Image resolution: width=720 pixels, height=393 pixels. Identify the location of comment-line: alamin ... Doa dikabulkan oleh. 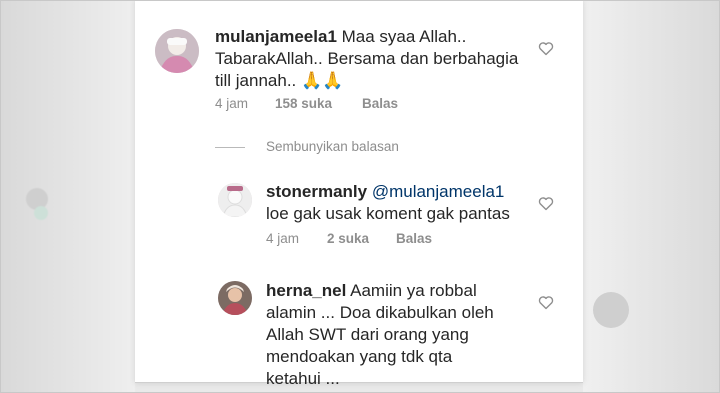
(380, 312).